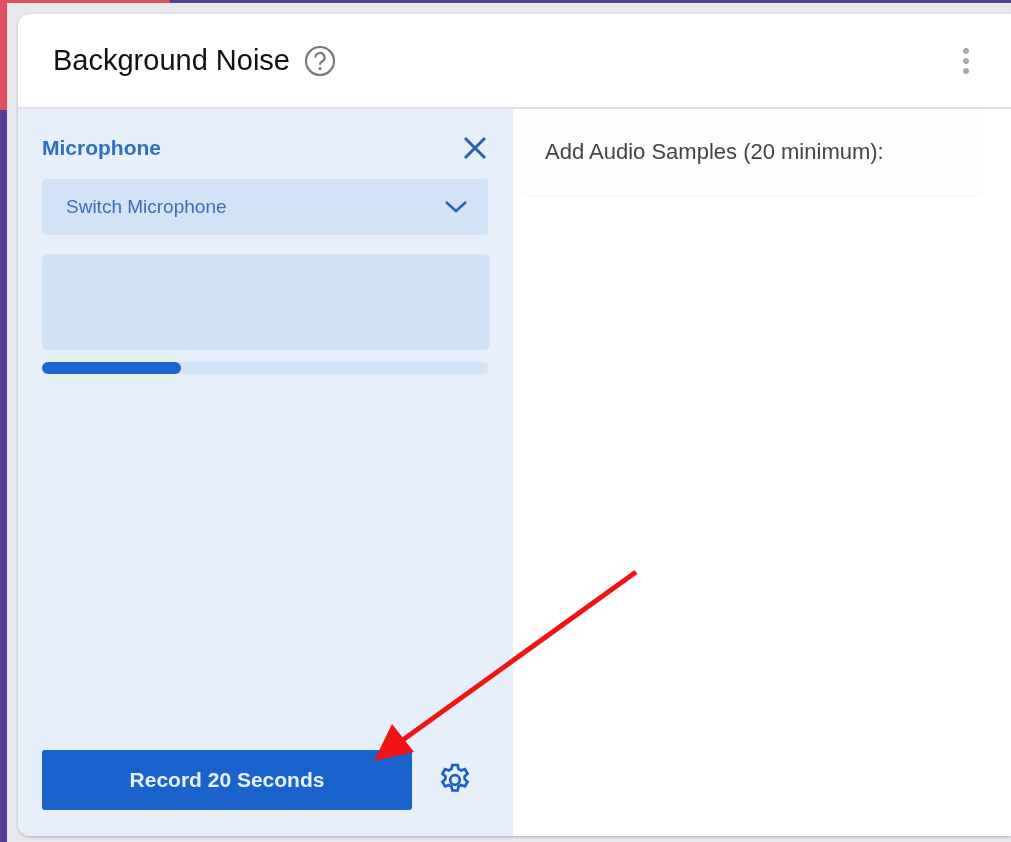 This screenshot has height=842, width=1011. Describe the element at coordinates (101, 148) in the screenshot. I see `microphone-label: Microphone` at that location.